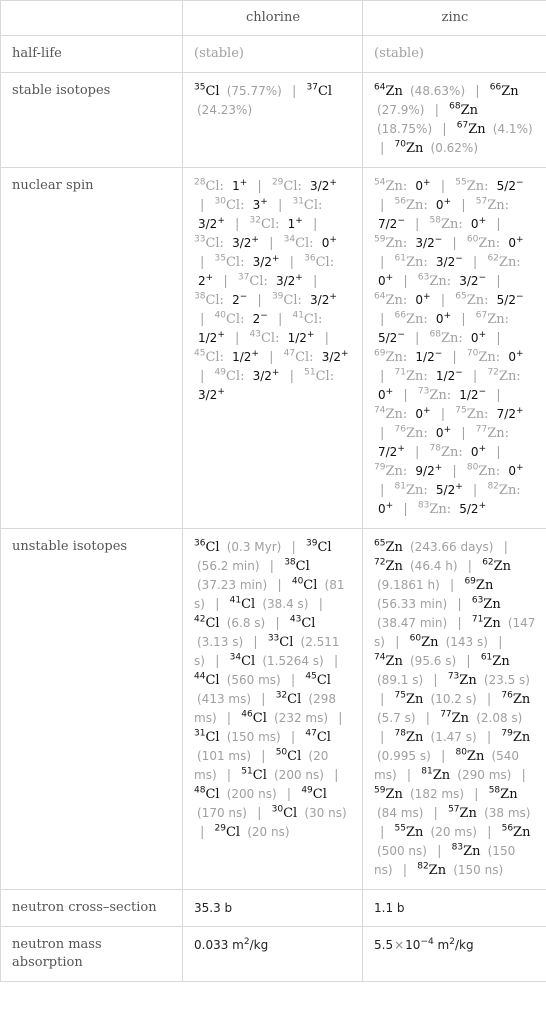 This screenshot has height=1031, width=546. What do you see at coordinates (415, 660) in the screenshot?
I see `isotope-entry: 74Zn (95.6 s)` at bounding box center [415, 660].